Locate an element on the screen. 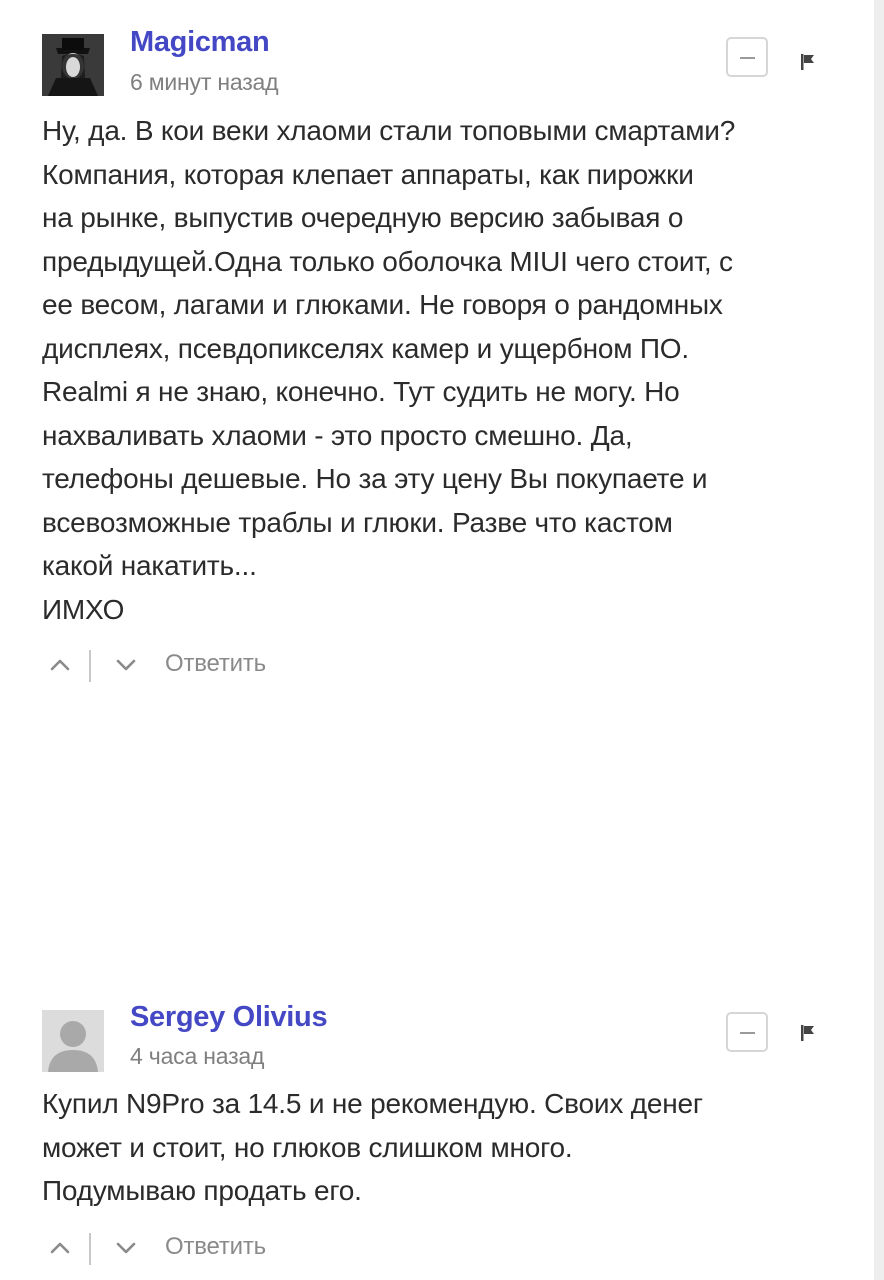 The image size is (884, 1280). author-name: Magicman is located at coordinates (200, 42).